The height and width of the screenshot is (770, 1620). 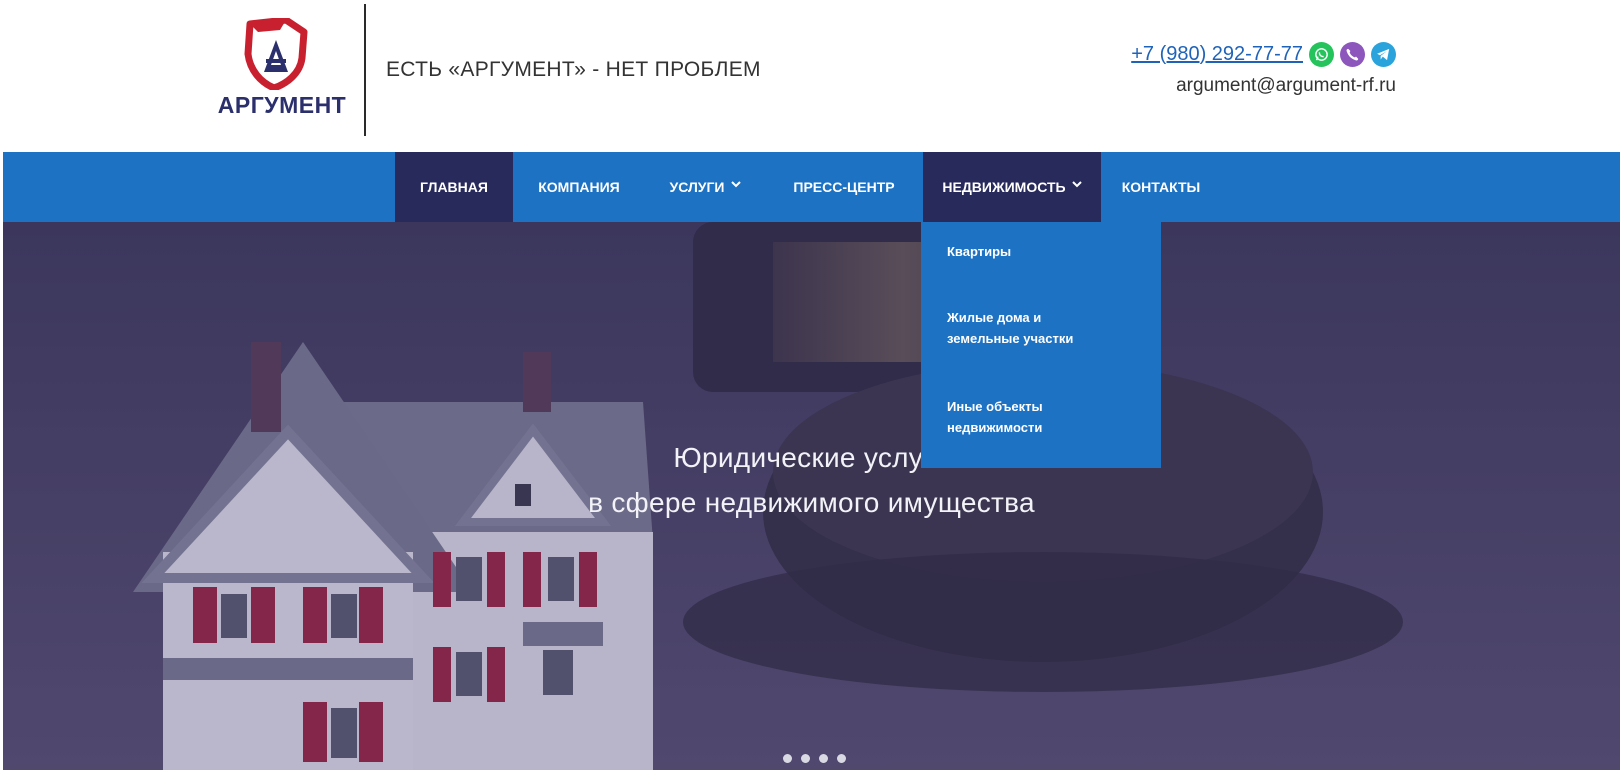 I want to click on phone-row: +7 (980) 292-77-77, so click(x=1263, y=54).